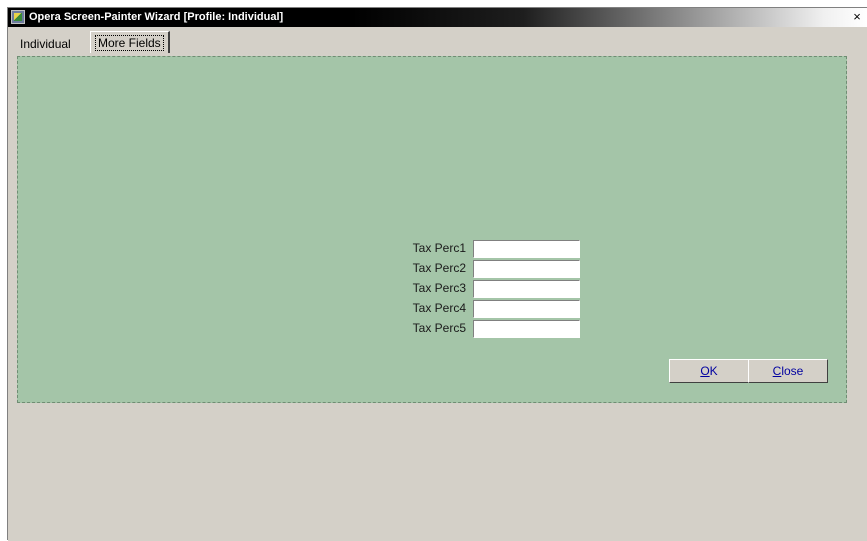 This screenshot has height=541, width=867. I want to click on field-row-tax-perc3: Tax Perc3, so click(433, 289).